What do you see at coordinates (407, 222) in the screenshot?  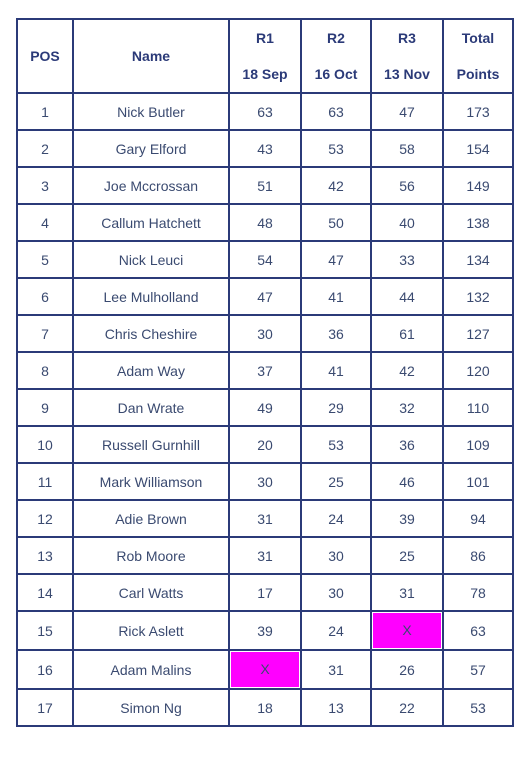 I see `cell-r3: 40` at bounding box center [407, 222].